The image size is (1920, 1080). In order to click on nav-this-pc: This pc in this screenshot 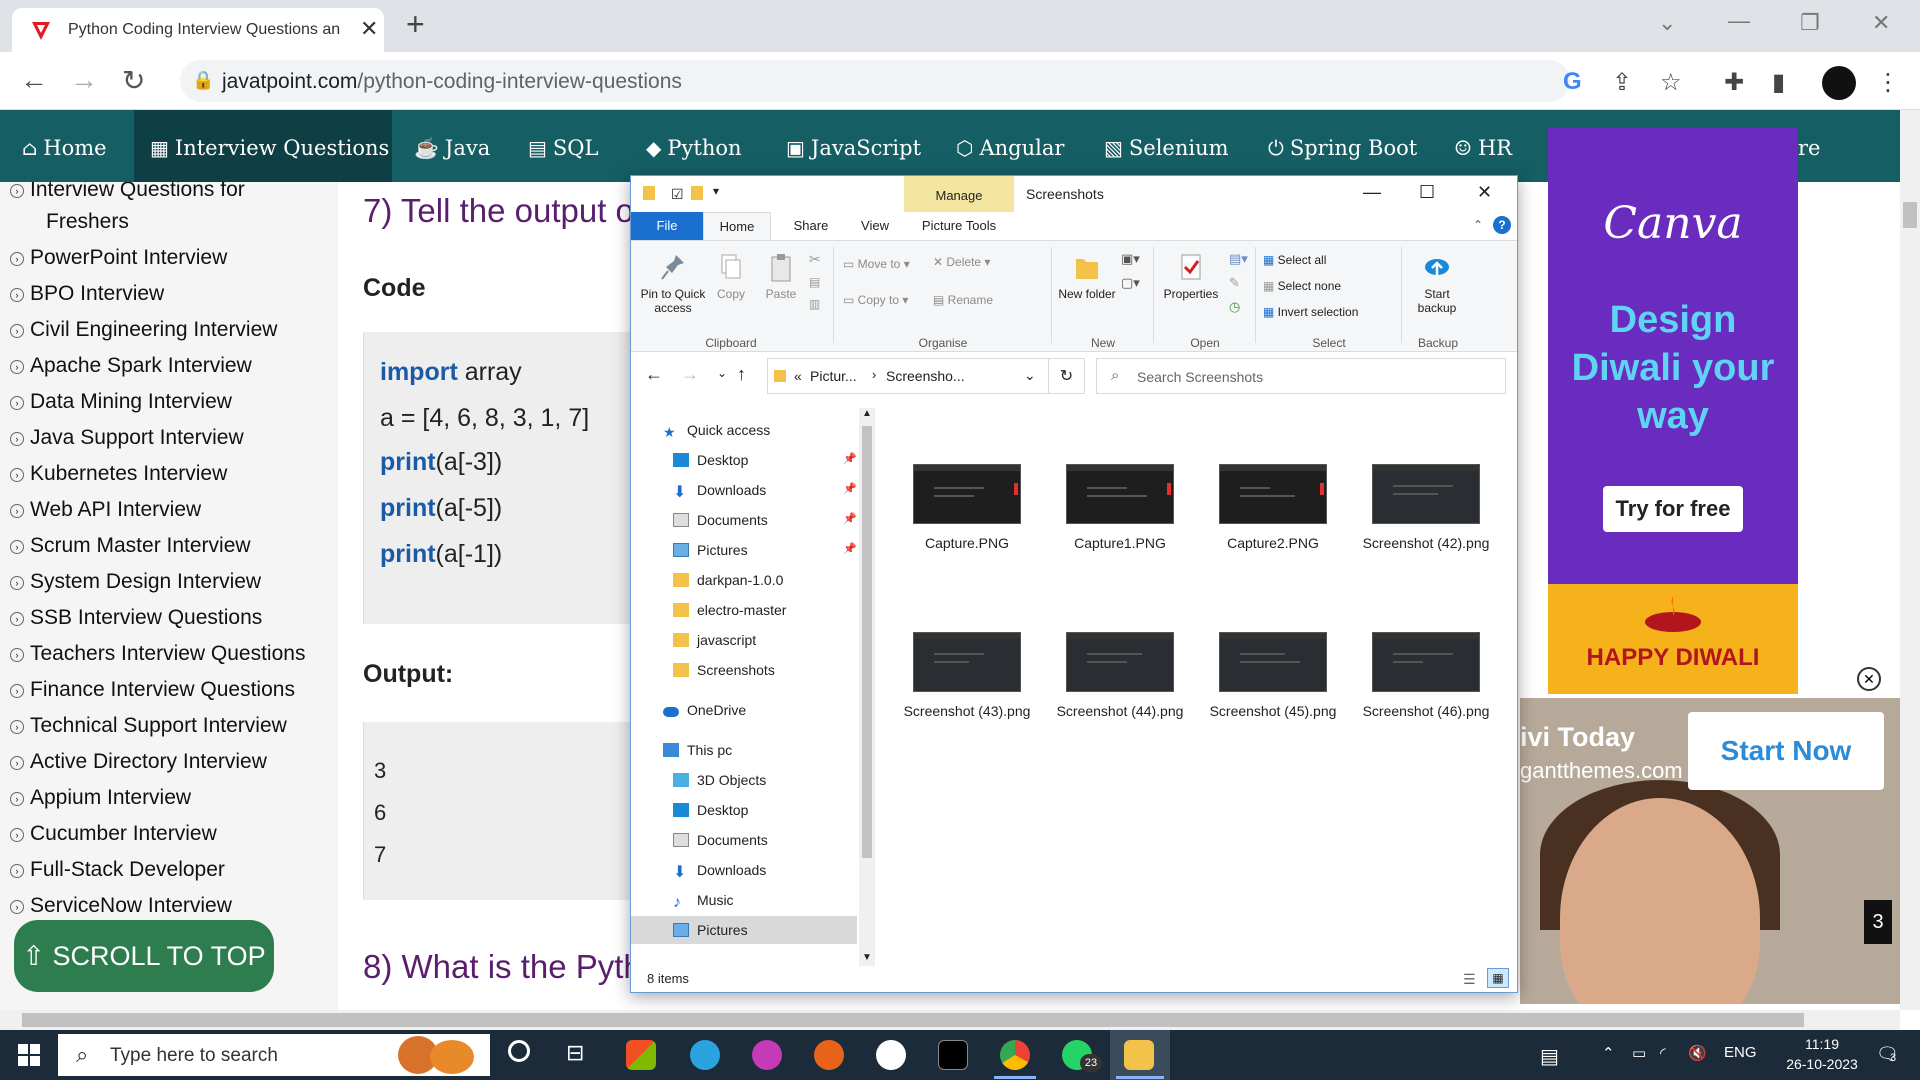, I will do `click(744, 750)`.